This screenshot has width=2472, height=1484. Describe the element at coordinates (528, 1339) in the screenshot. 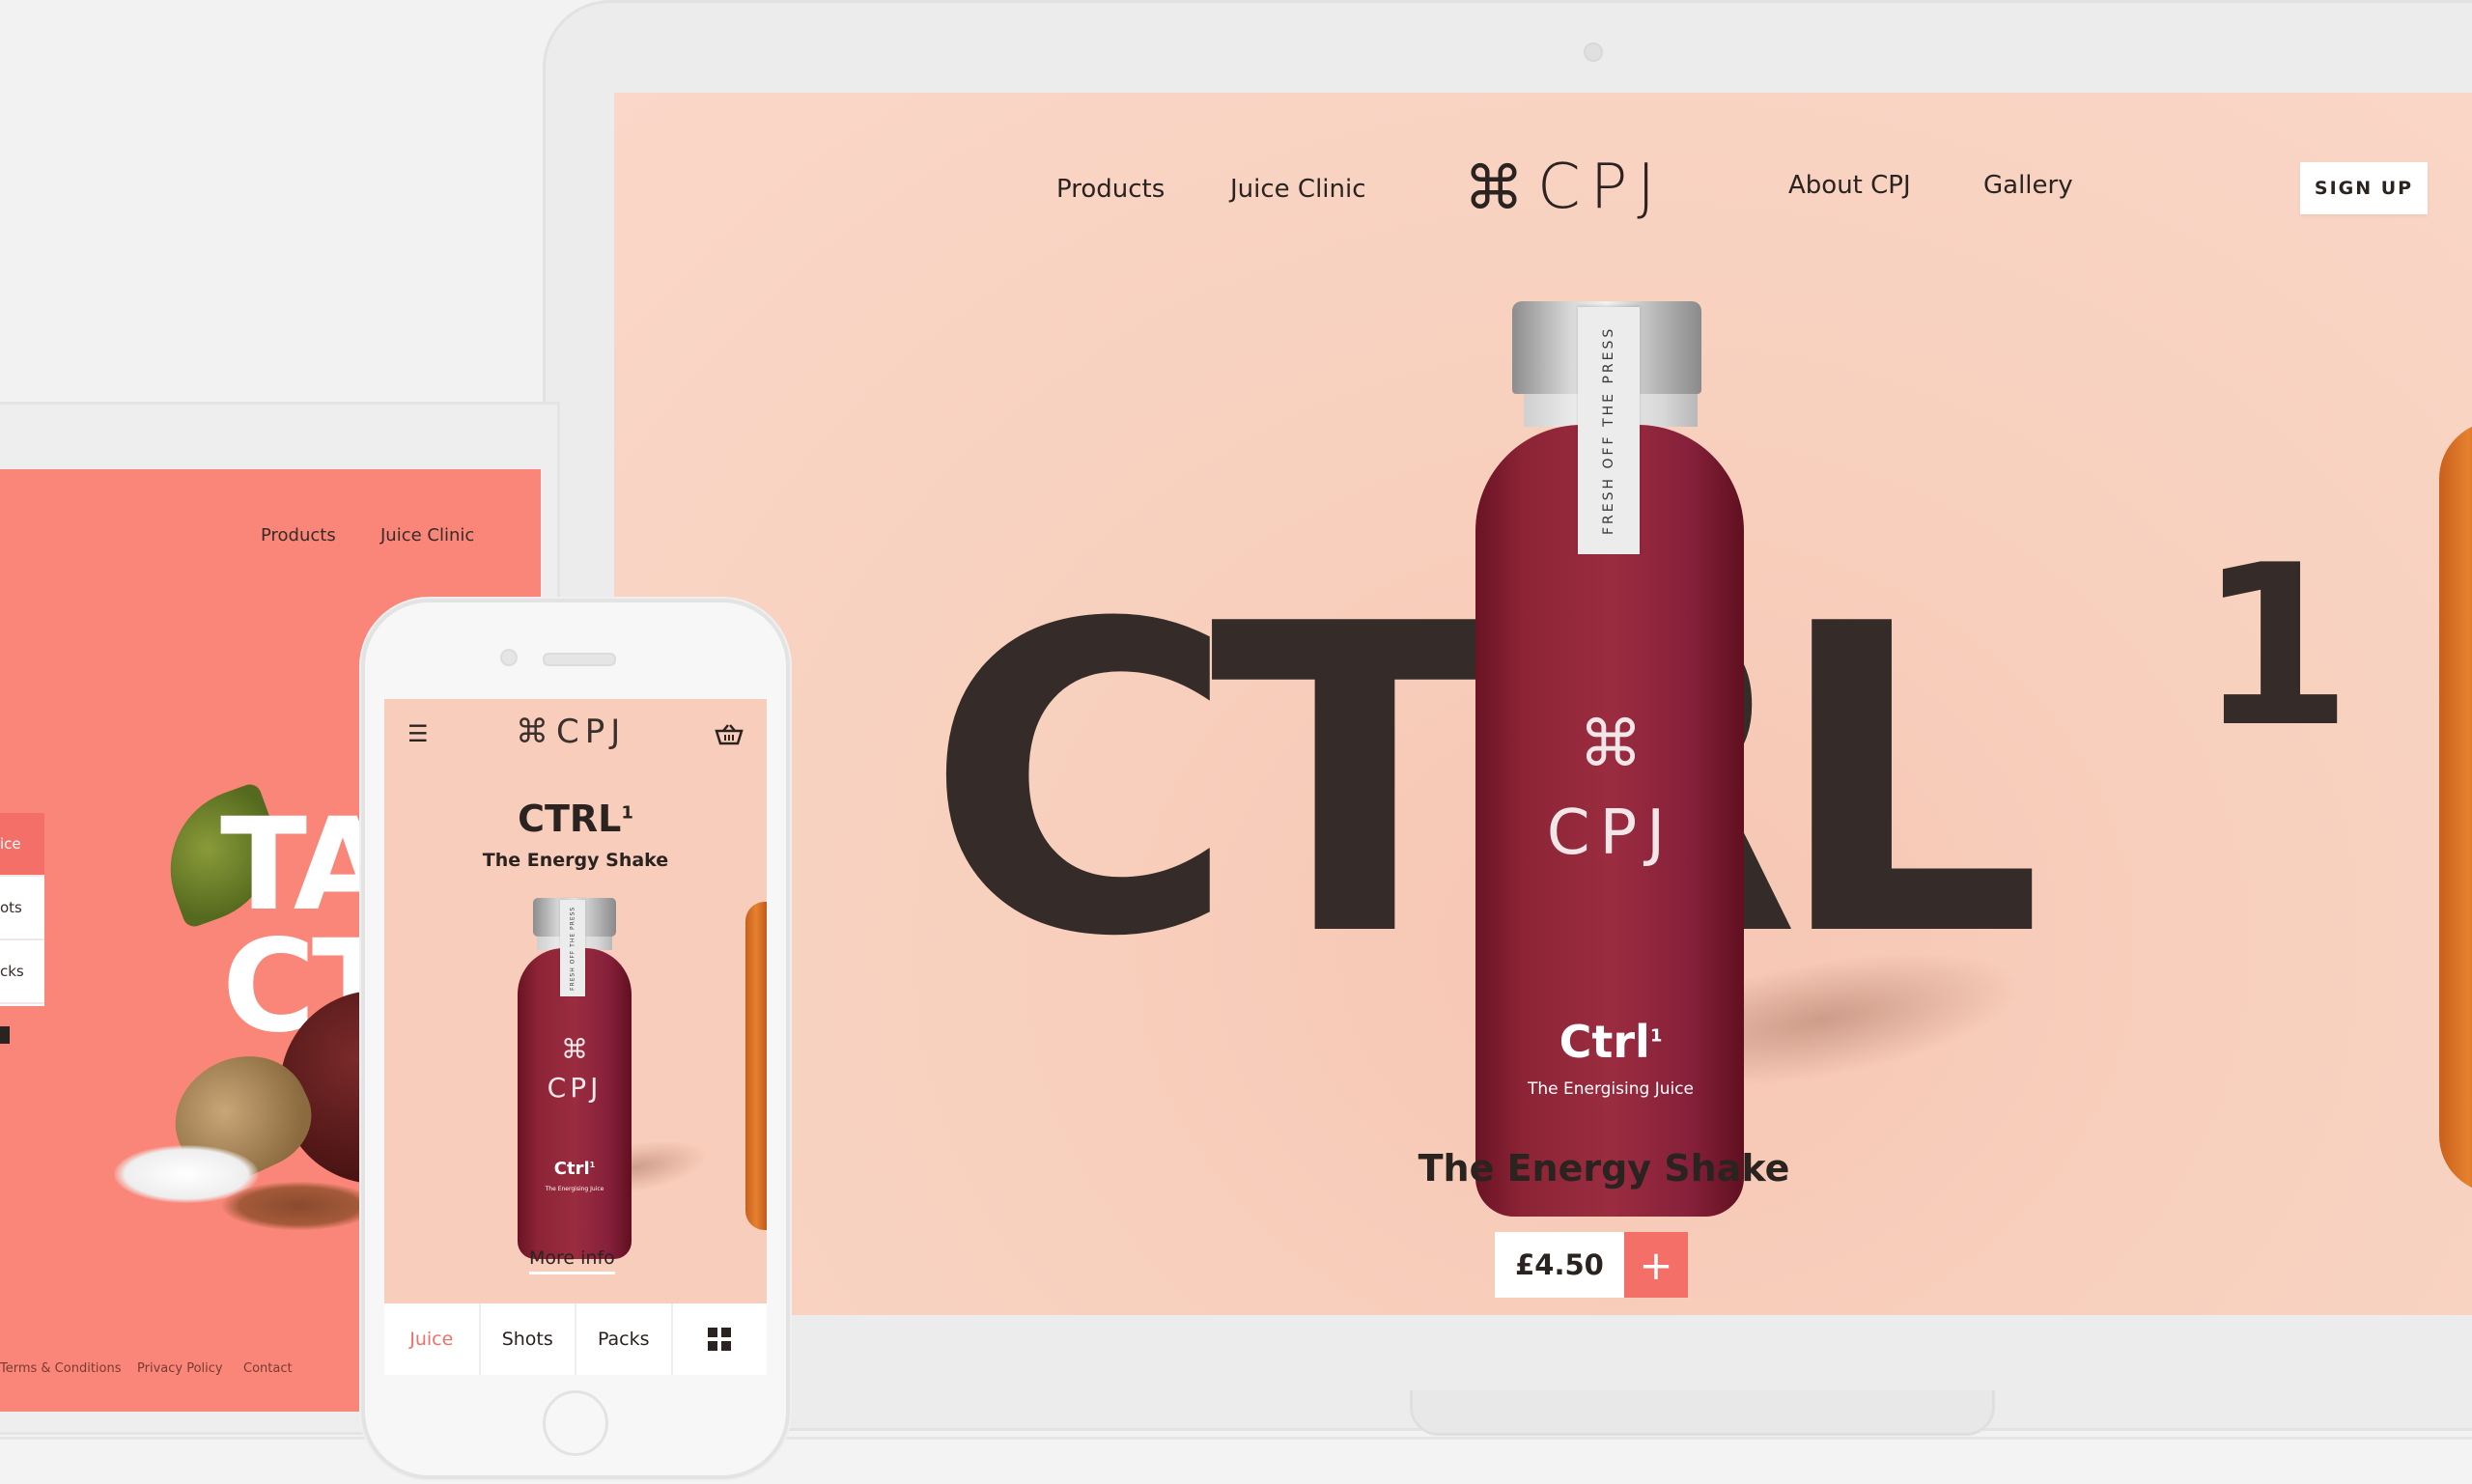

I see `tab-shots: Shots` at that location.